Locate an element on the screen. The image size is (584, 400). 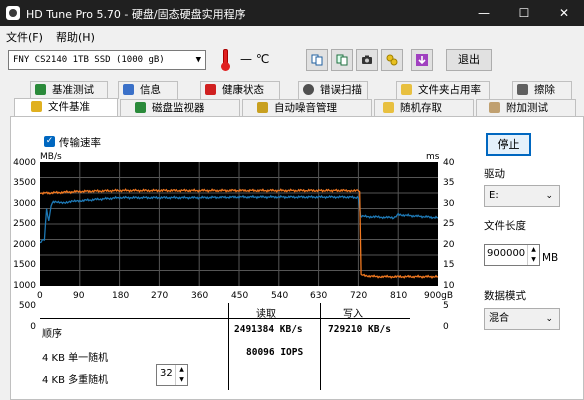
x-tick-label: 0 is located at coordinates (40, 296).